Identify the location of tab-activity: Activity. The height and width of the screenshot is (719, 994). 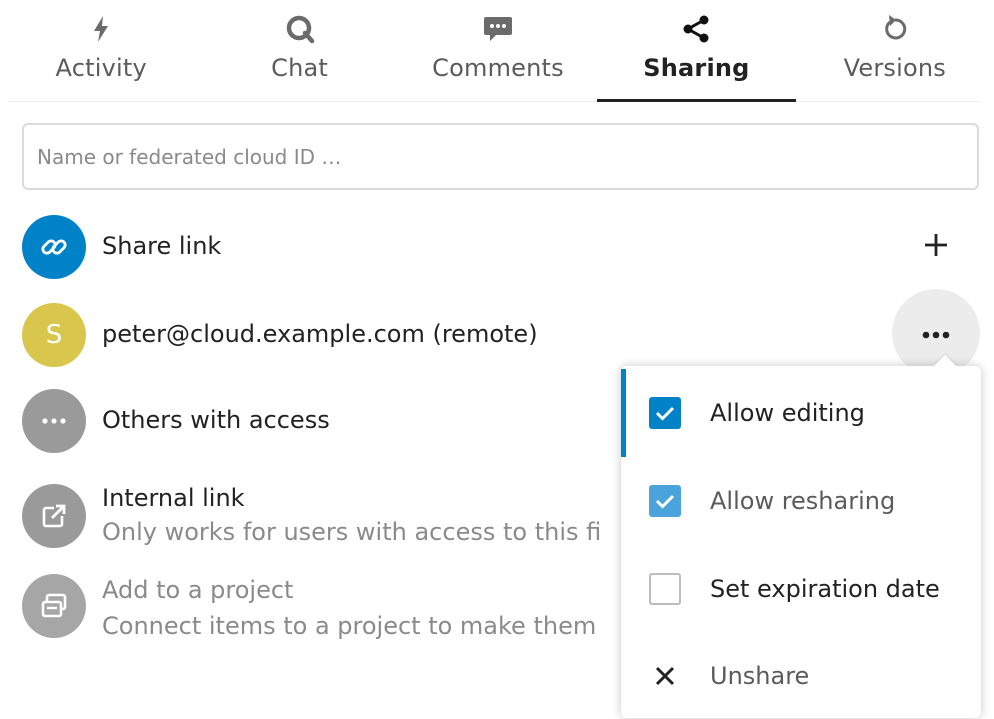
(101, 51).